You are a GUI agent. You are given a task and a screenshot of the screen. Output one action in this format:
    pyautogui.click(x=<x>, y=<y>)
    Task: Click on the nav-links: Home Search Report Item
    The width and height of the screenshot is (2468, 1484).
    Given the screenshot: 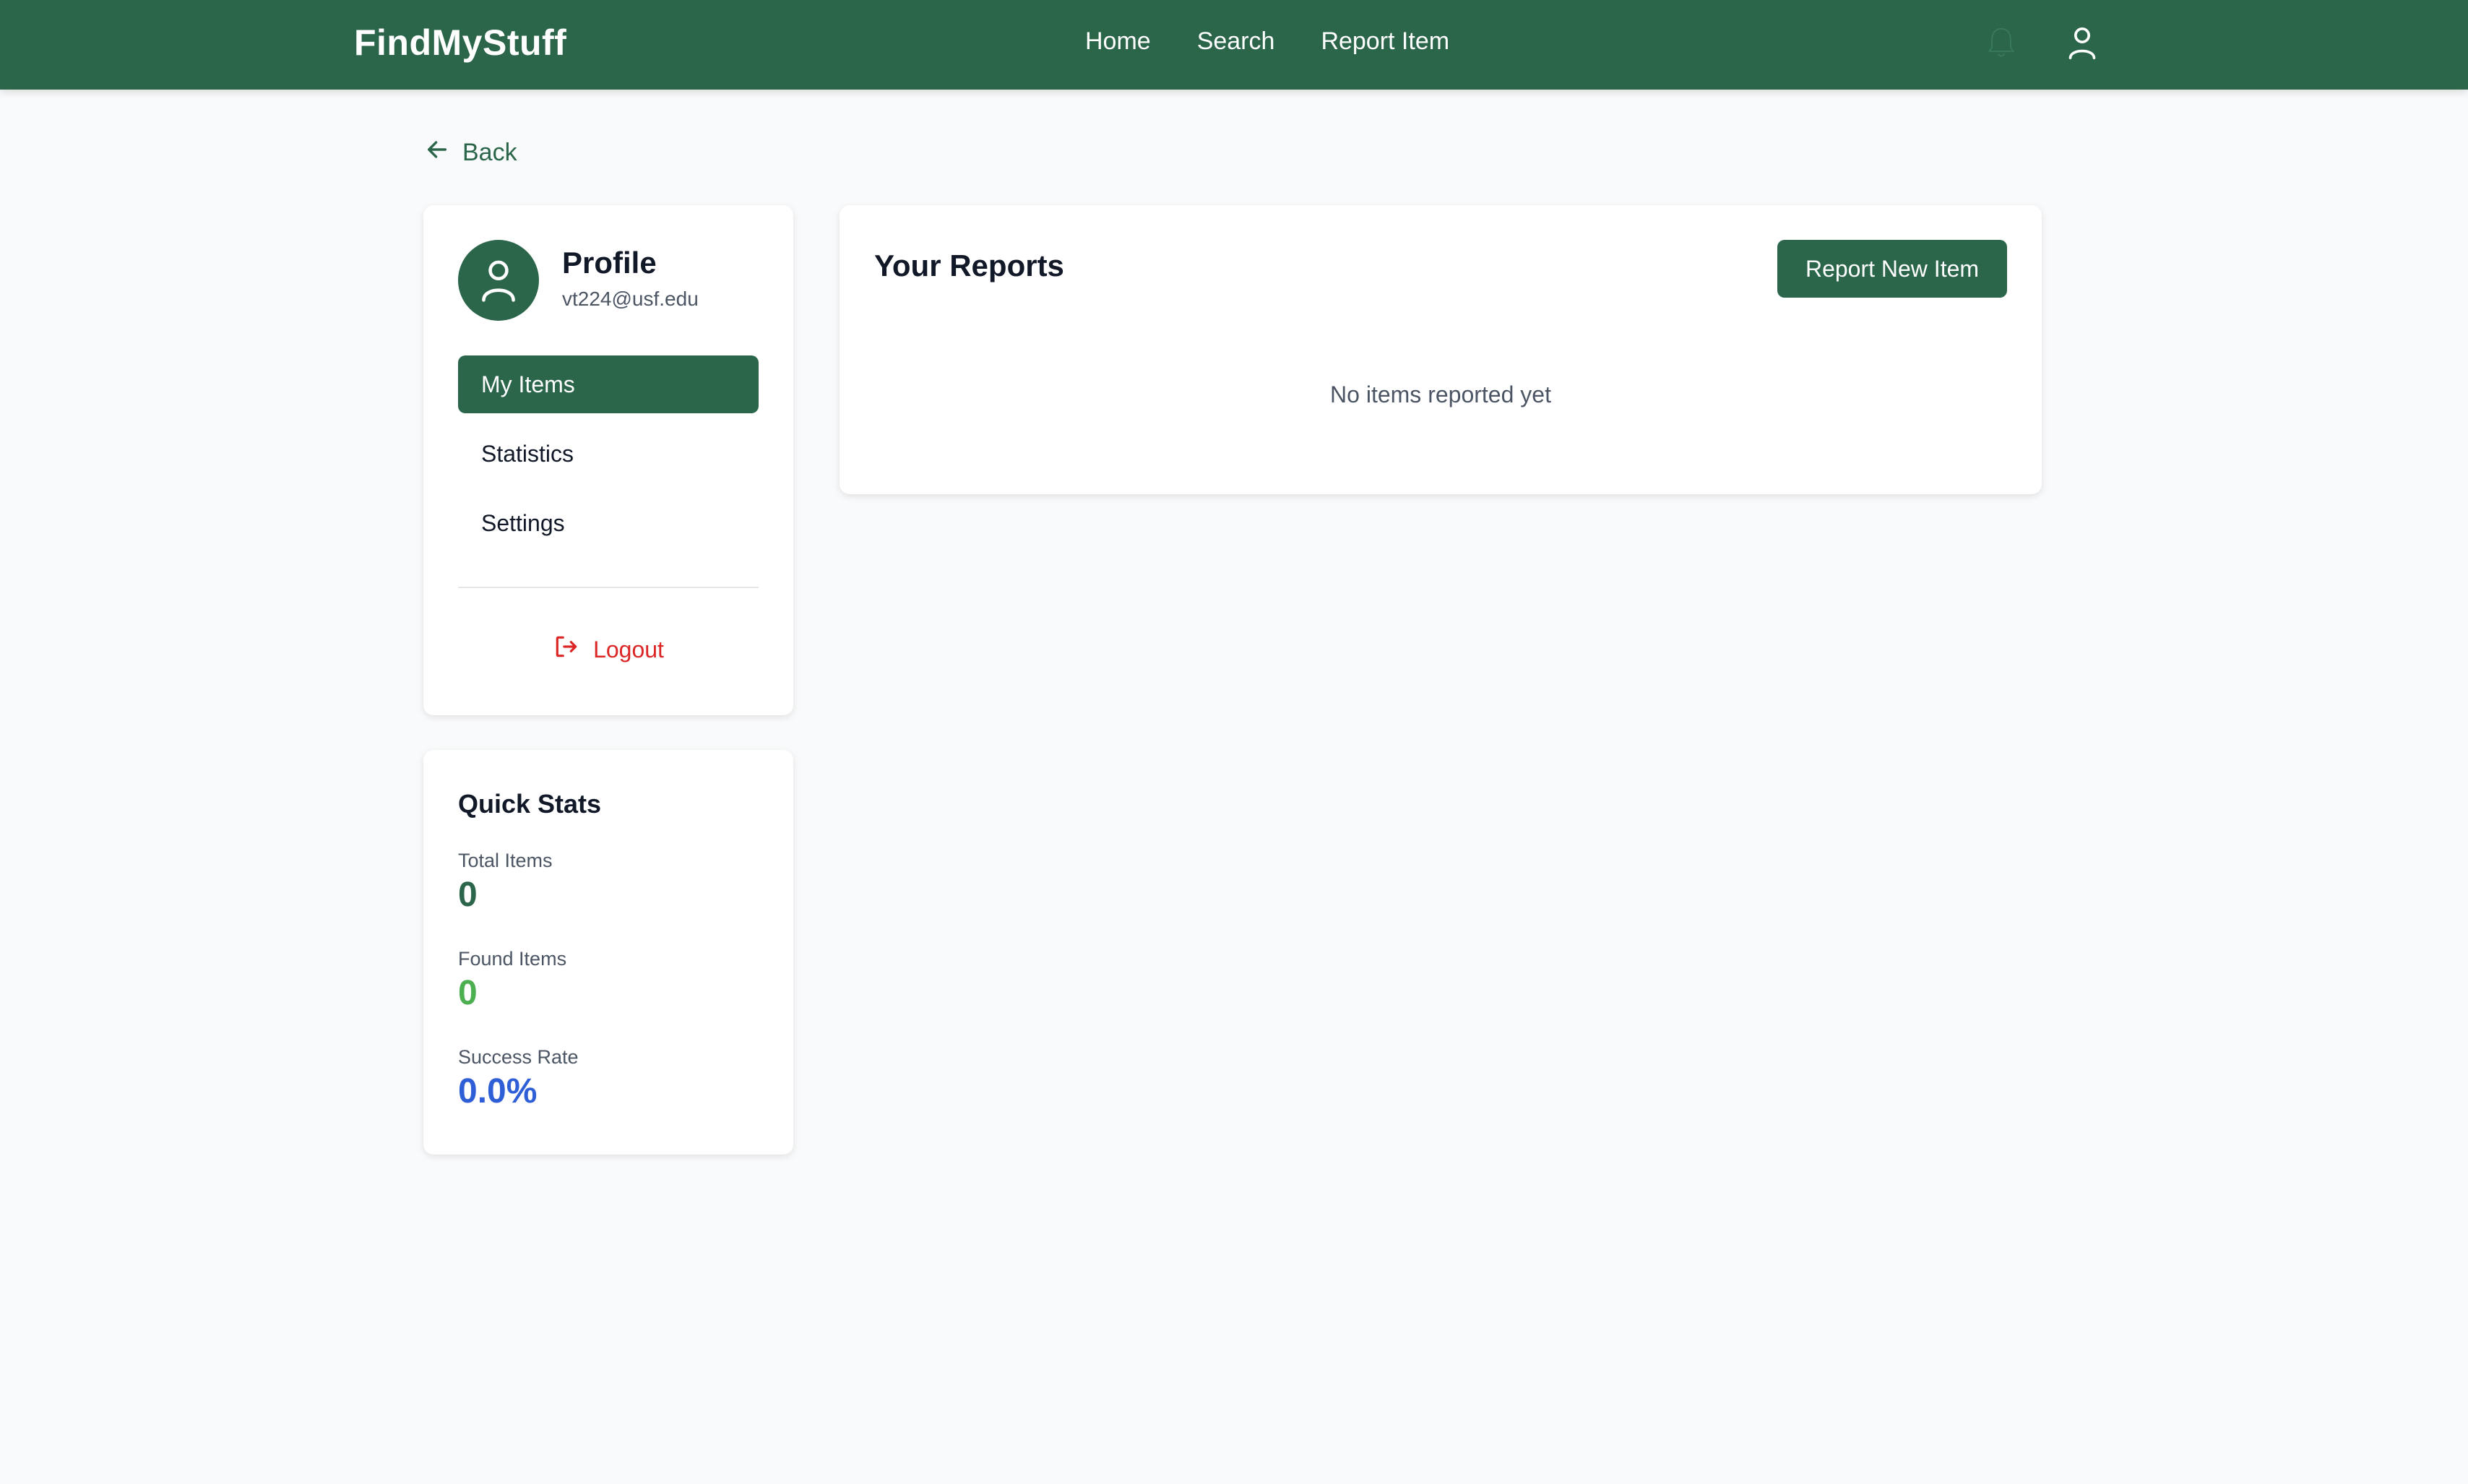 What is the action you would take?
    pyautogui.click(x=1267, y=41)
    